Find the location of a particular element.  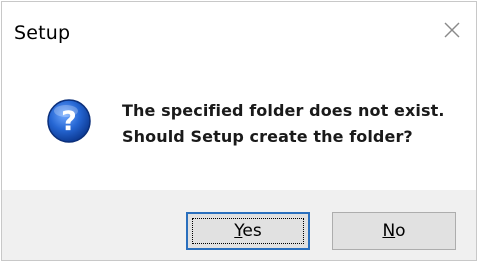

no-button-label: No is located at coordinates (394, 231).